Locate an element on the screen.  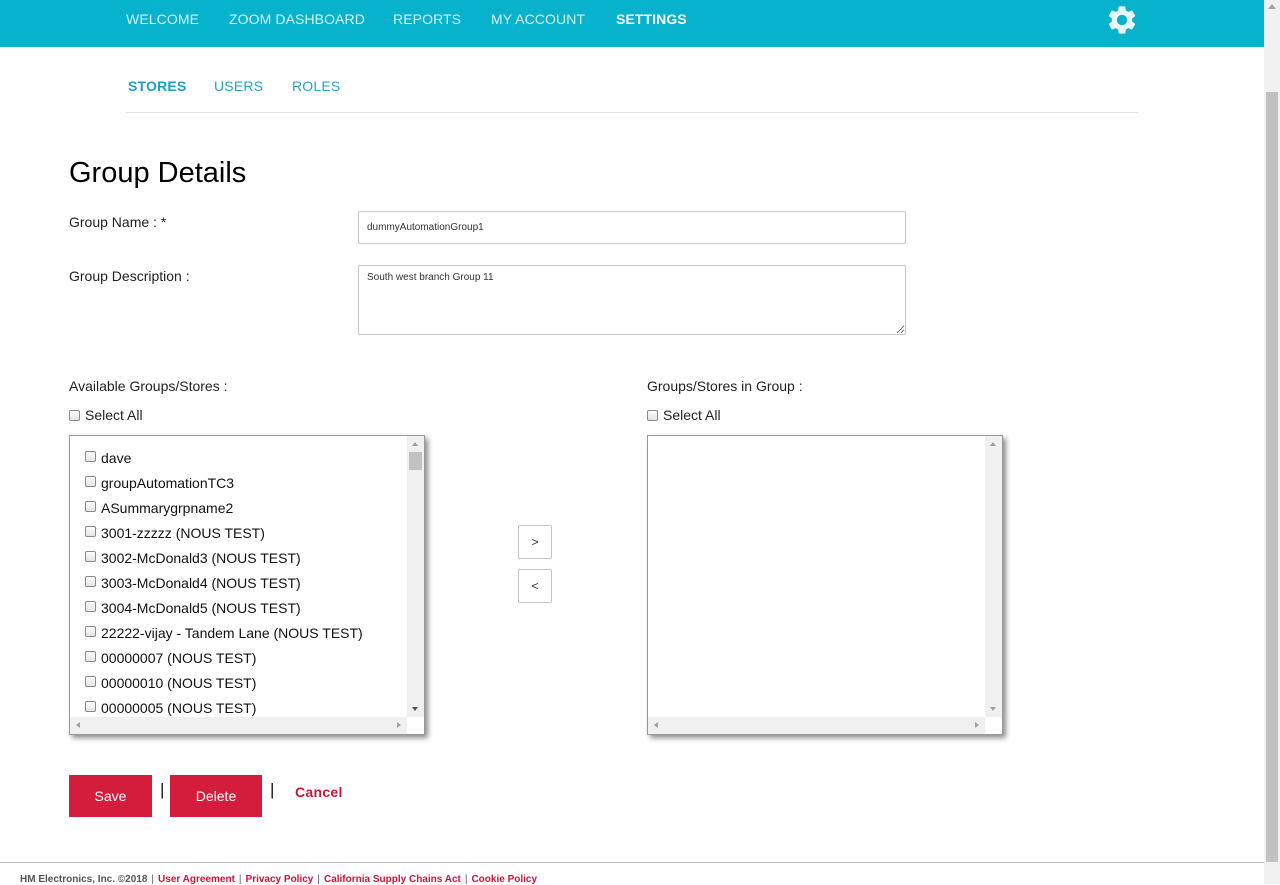
list-item-label: 3003-McDonald4 (NOUS TEST) is located at coordinates (201, 582).